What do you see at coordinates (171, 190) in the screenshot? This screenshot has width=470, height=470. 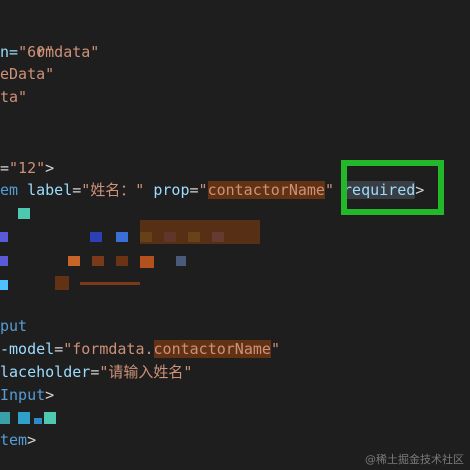 I see `attr-token: prop` at bounding box center [171, 190].